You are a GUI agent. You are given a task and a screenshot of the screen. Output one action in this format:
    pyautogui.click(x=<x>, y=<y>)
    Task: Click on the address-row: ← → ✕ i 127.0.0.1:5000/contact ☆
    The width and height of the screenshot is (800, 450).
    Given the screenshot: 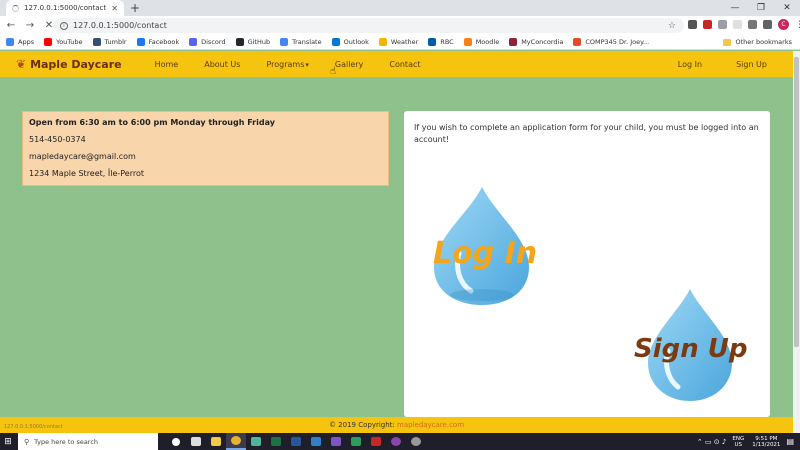 What is the action you would take?
    pyautogui.click(x=400, y=25)
    